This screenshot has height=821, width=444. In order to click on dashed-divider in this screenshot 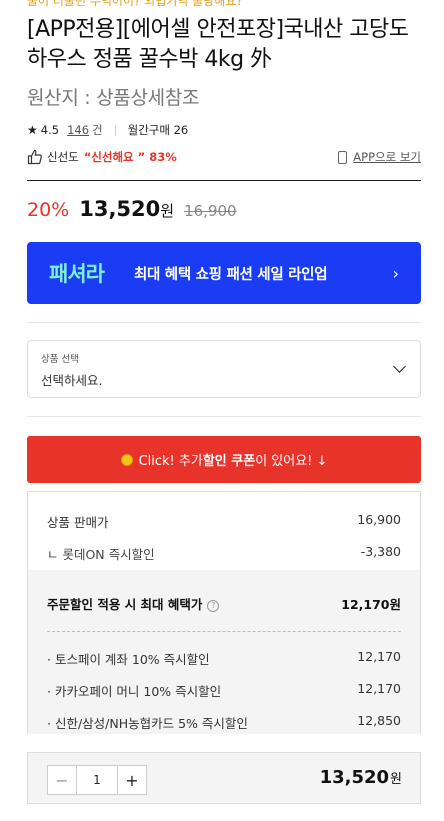, I will do `click(224, 631)`.